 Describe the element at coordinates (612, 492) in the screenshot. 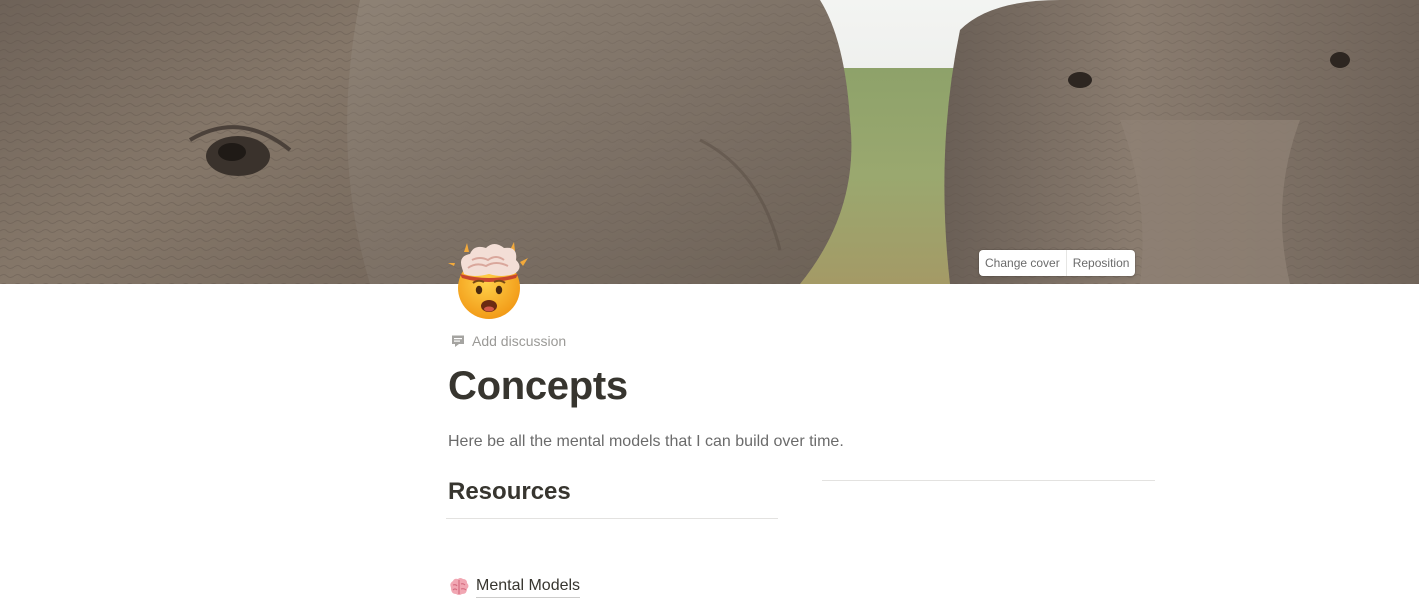

I see `resources-heading: Resources` at that location.